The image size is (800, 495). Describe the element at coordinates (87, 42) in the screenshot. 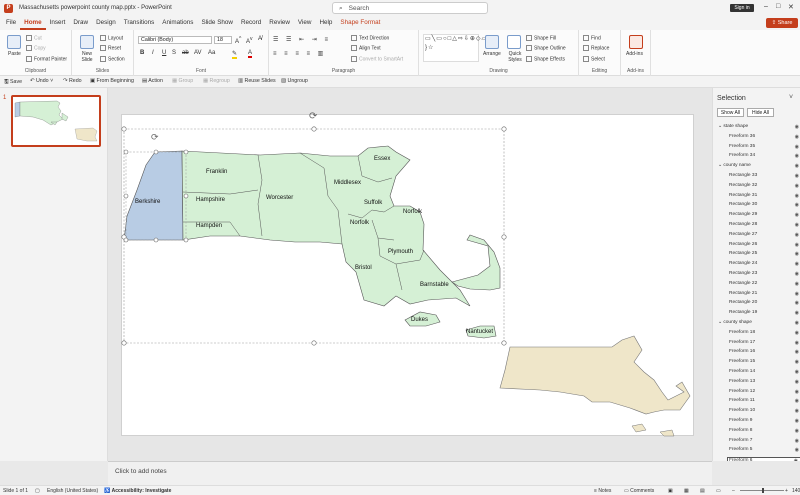

I see `new-slide-icon` at that location.